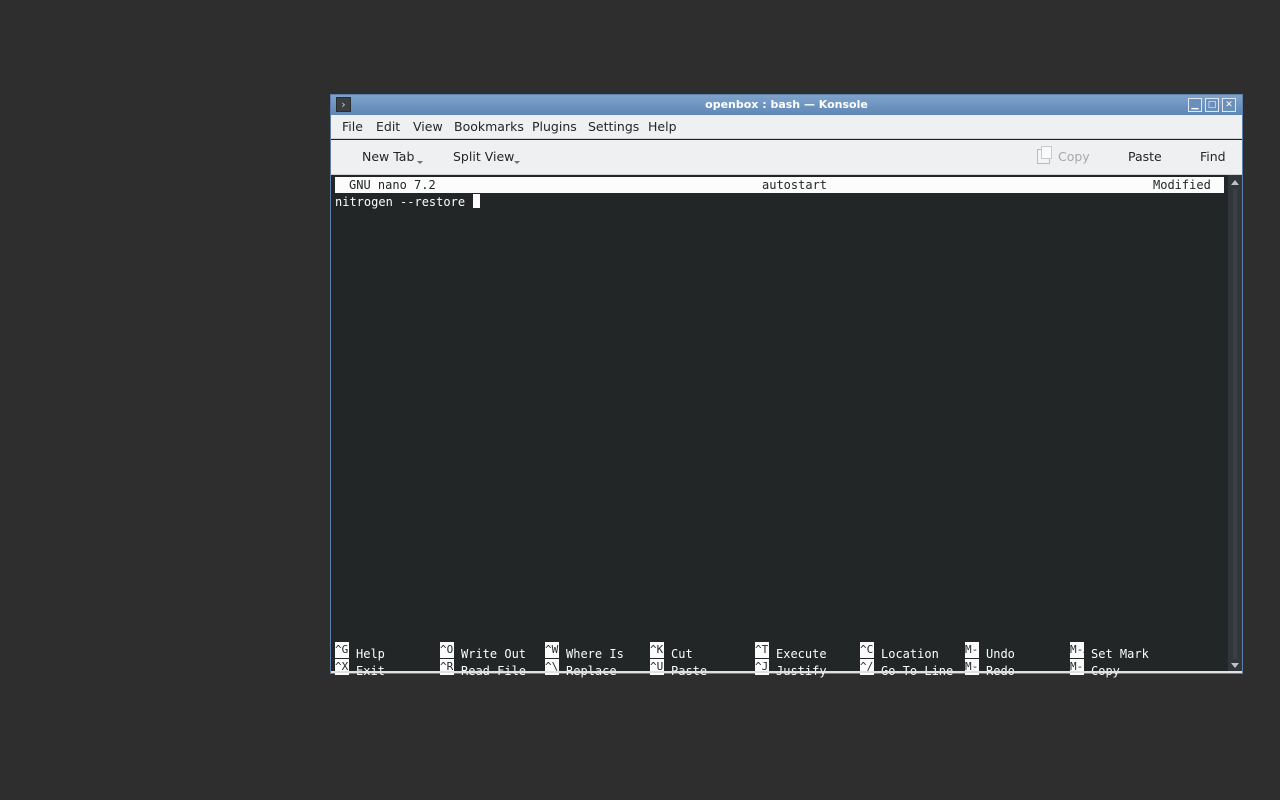 The height and width of the screenshot is (800, 1280). Describe the element at coordinates (388, 126) in the screenshot. I see `menu-edit: Edit` at that location.